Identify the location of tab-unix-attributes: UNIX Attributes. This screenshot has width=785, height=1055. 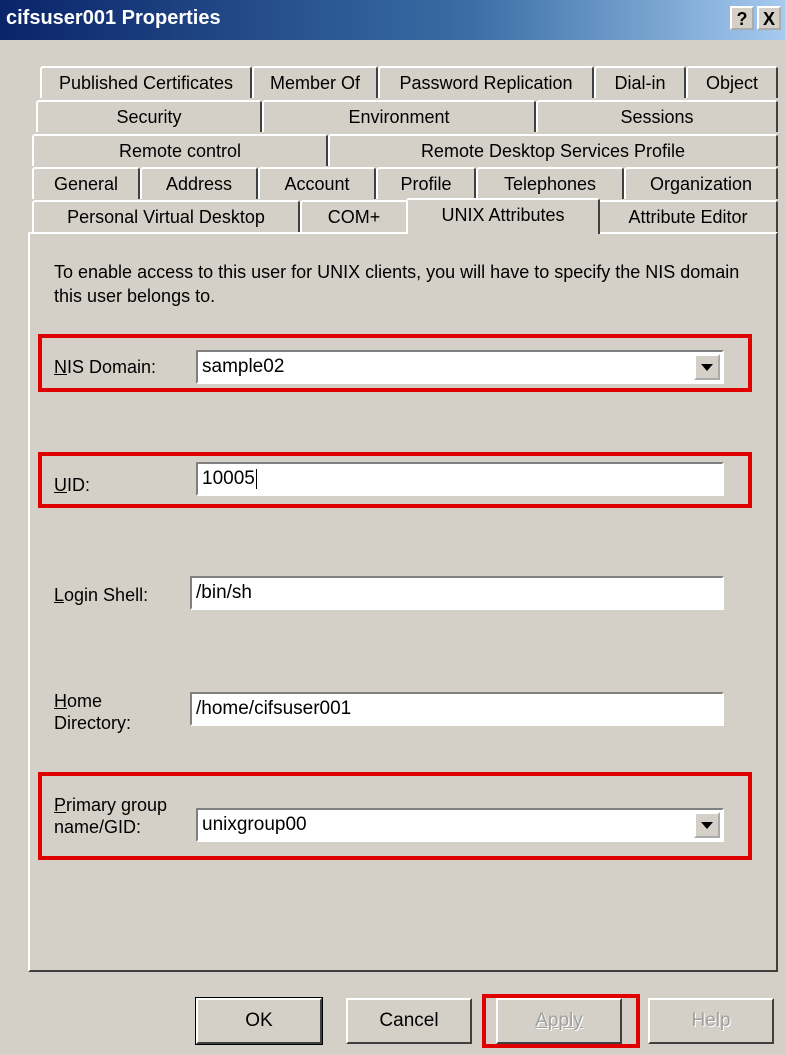
(503, 216).